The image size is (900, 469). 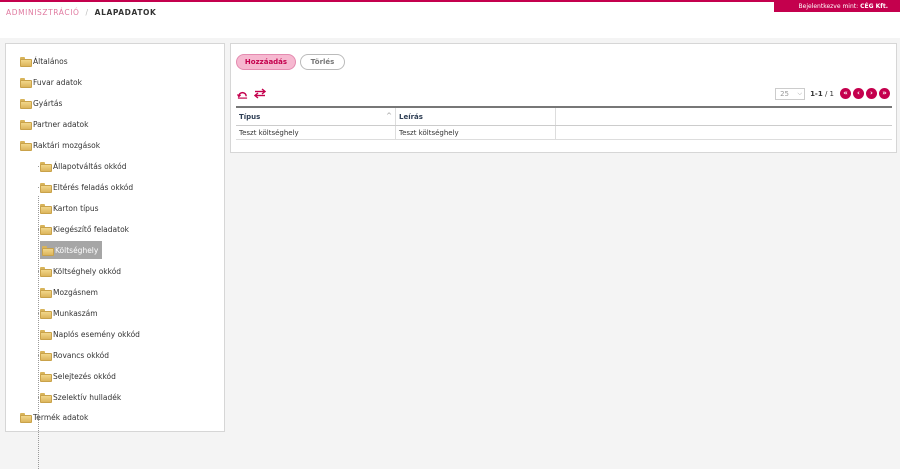 What do you see at coordinates (411, 116) in the screenshot?
I see `column-header-label: Leírás` at bounding box center [411, 116].